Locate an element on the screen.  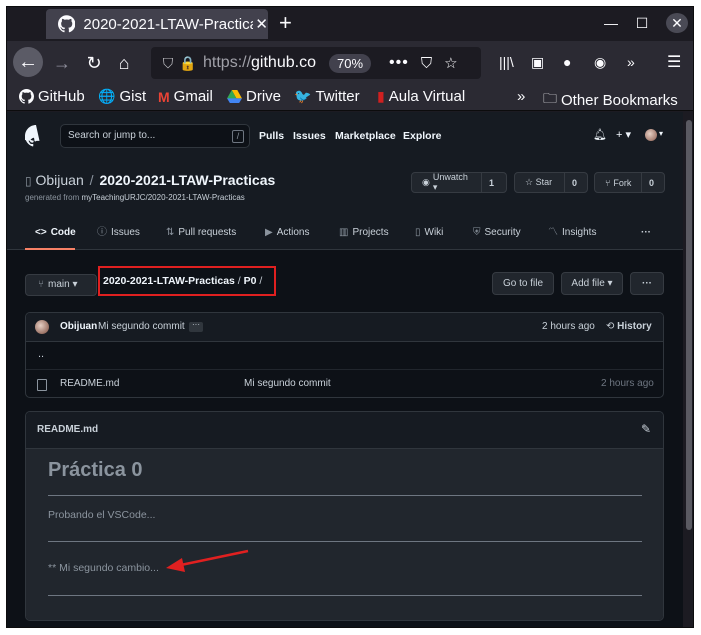
account-icon: ● is located at coordinates (567, 62).